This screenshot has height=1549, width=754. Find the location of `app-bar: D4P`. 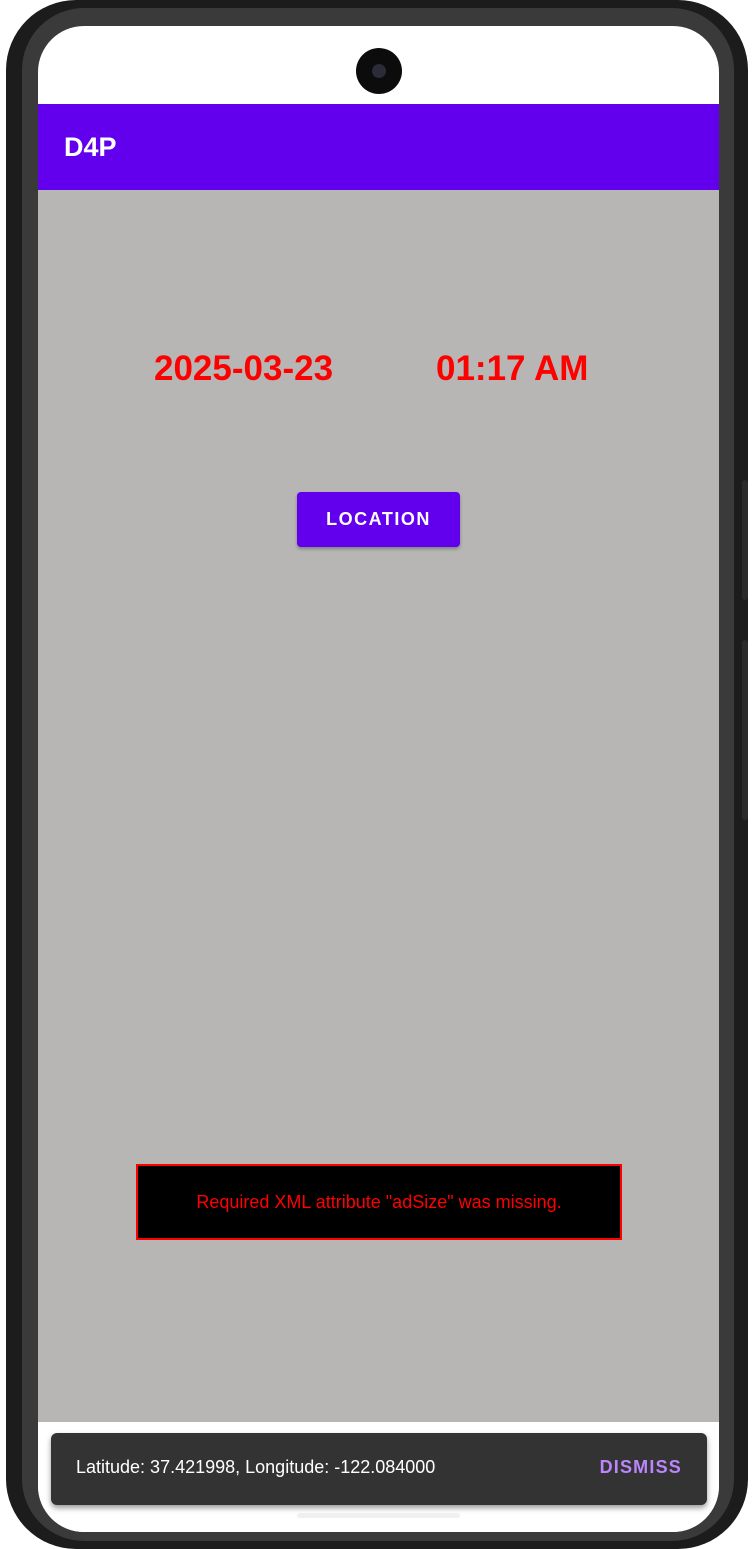

app-bar: D4P is located at coordinates (378, 147).